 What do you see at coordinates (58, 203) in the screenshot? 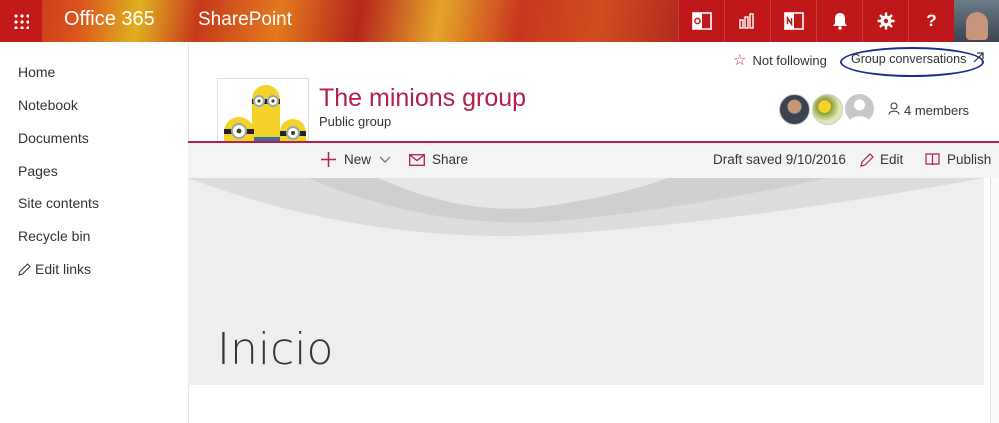
I see `nav-item-site-contents: Site contents` at bounding box center [58, 203].